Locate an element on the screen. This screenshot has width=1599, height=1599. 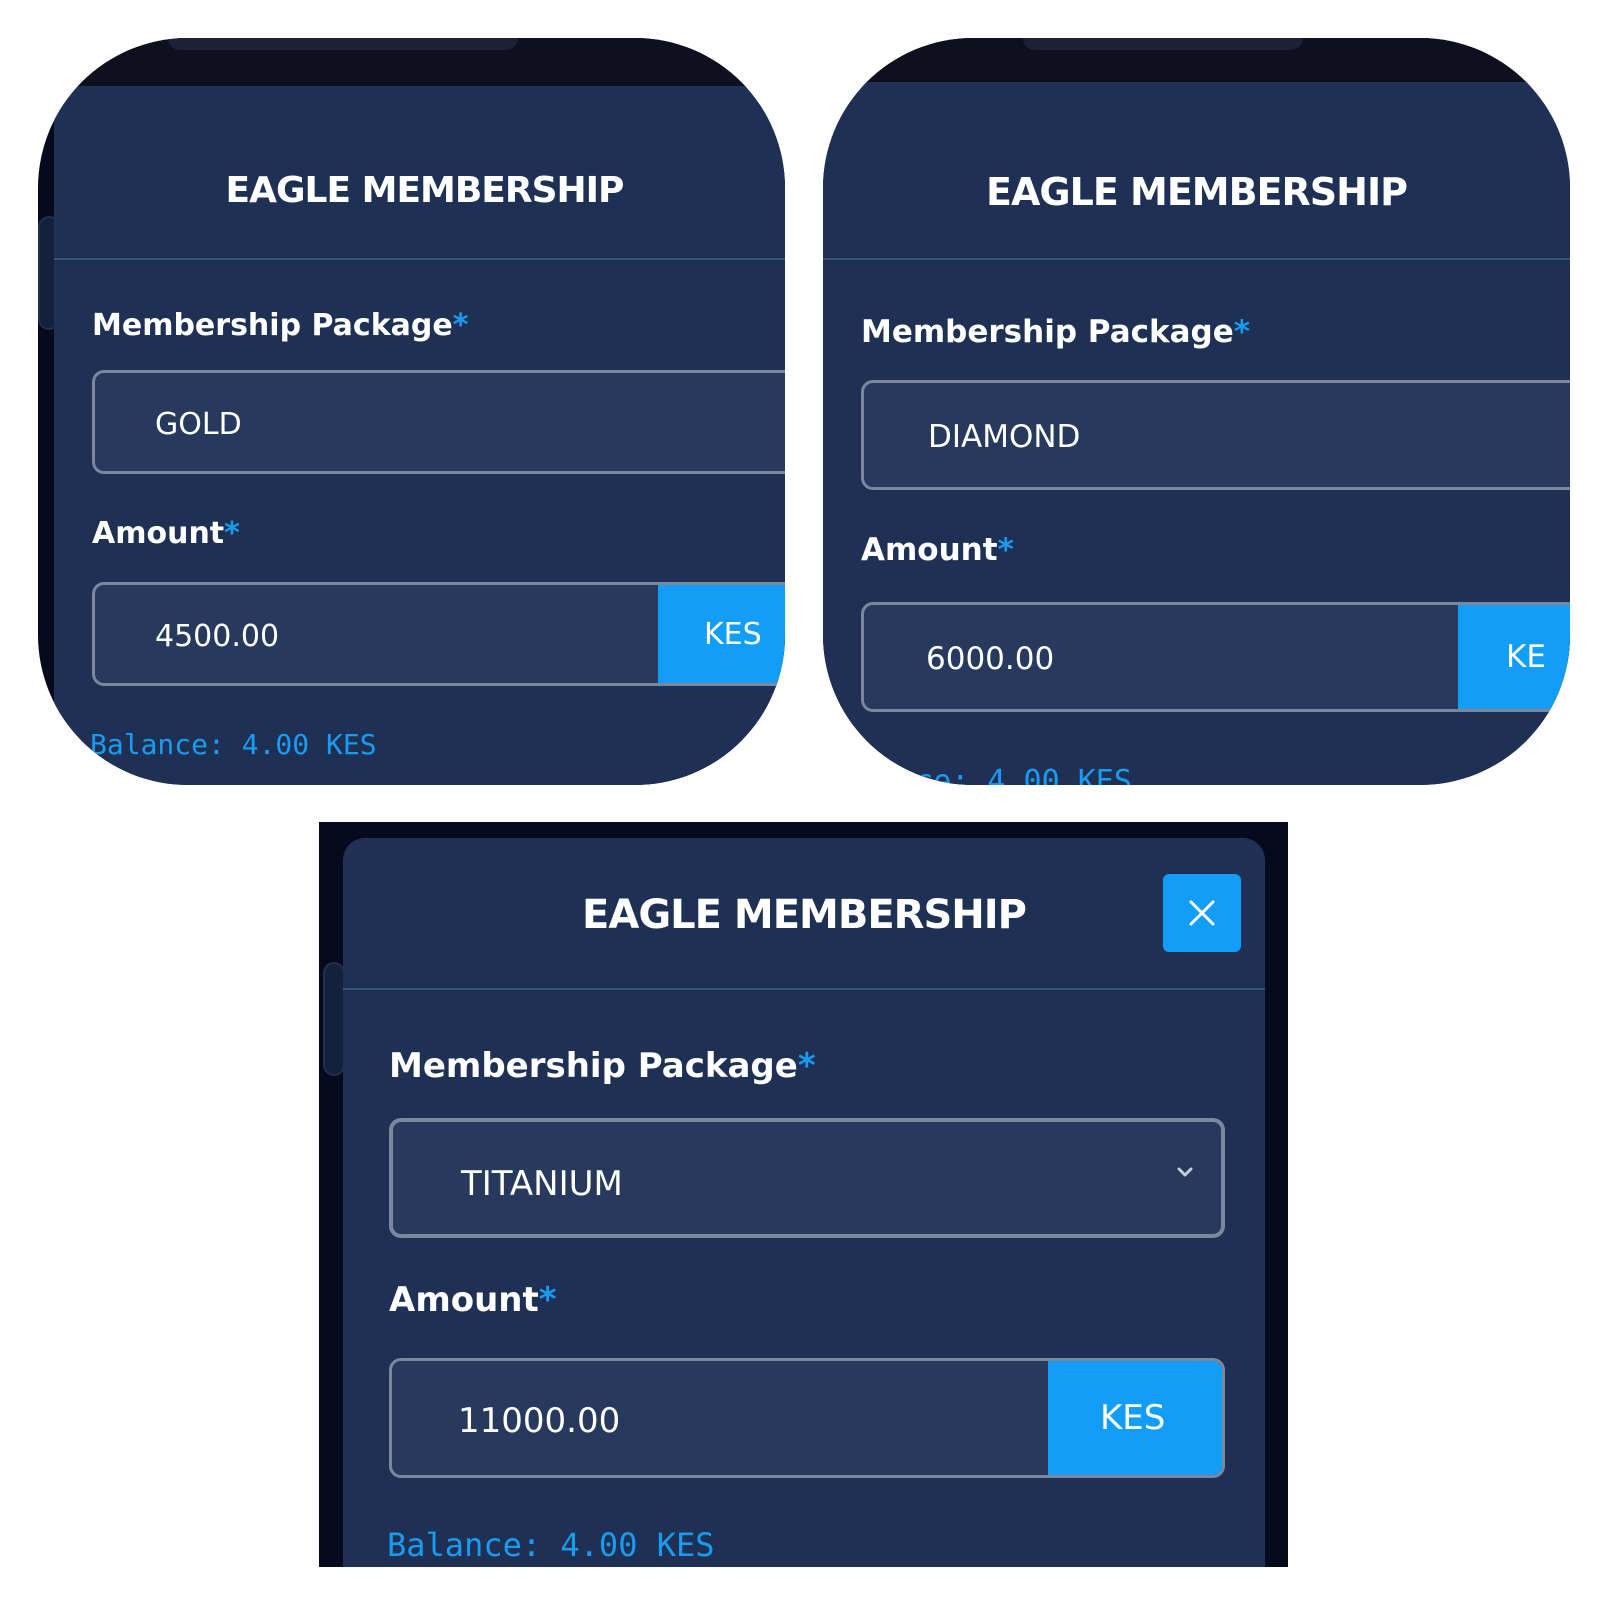
background-panel-edge is located at coordinates (334, 1019).